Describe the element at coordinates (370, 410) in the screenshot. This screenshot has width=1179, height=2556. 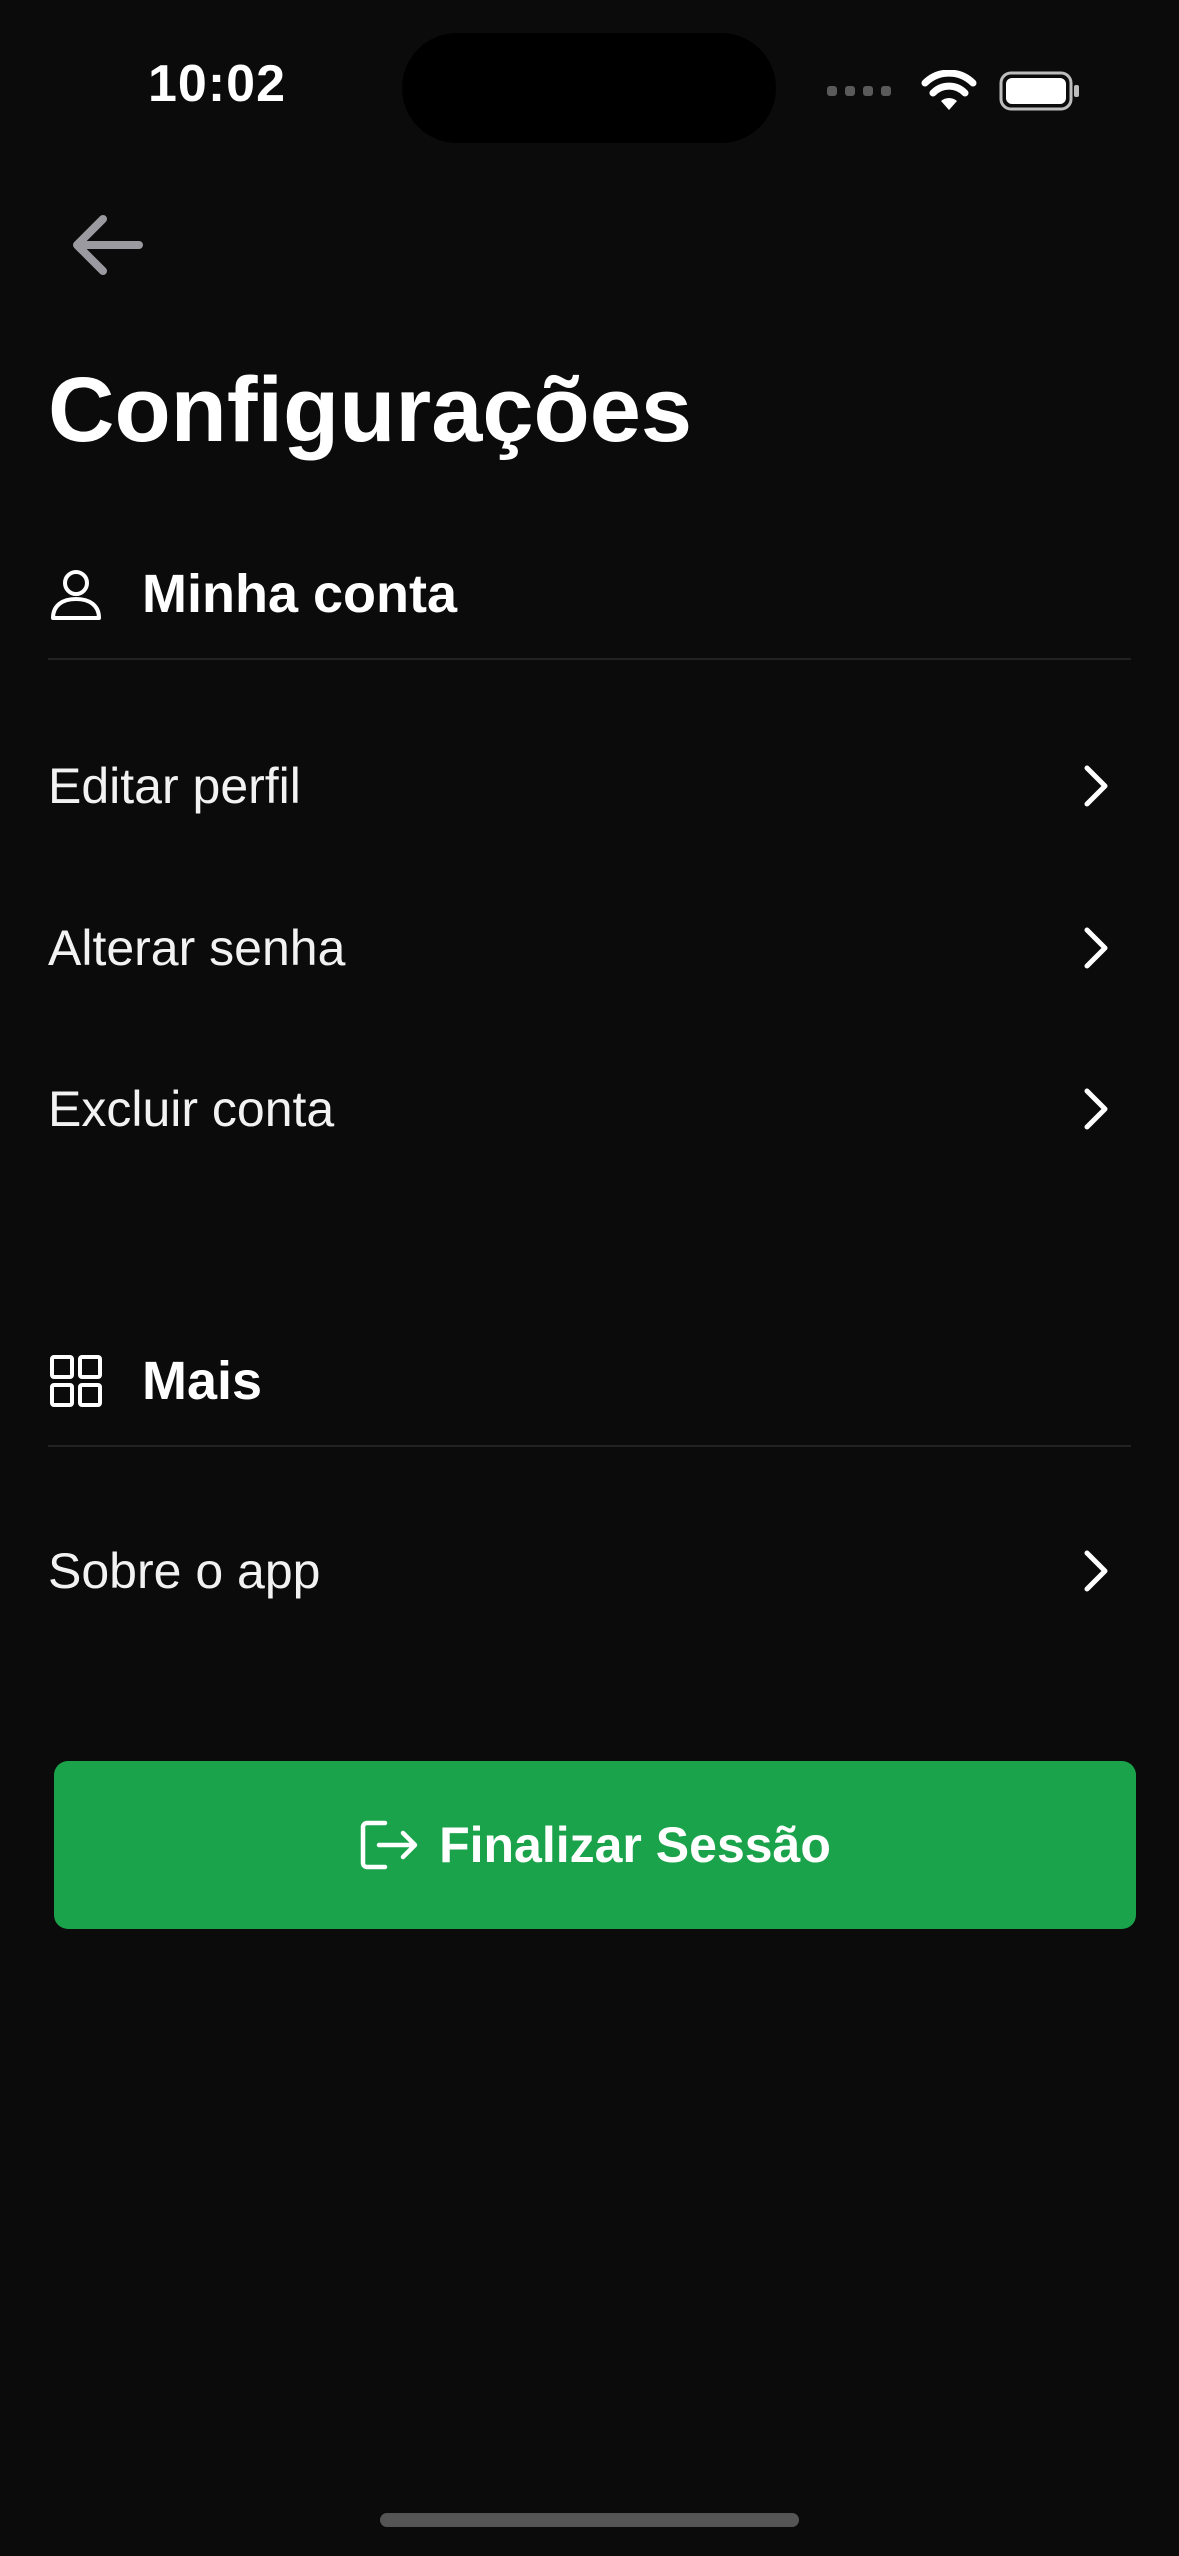
I see `page-title: Configurações` at that location.